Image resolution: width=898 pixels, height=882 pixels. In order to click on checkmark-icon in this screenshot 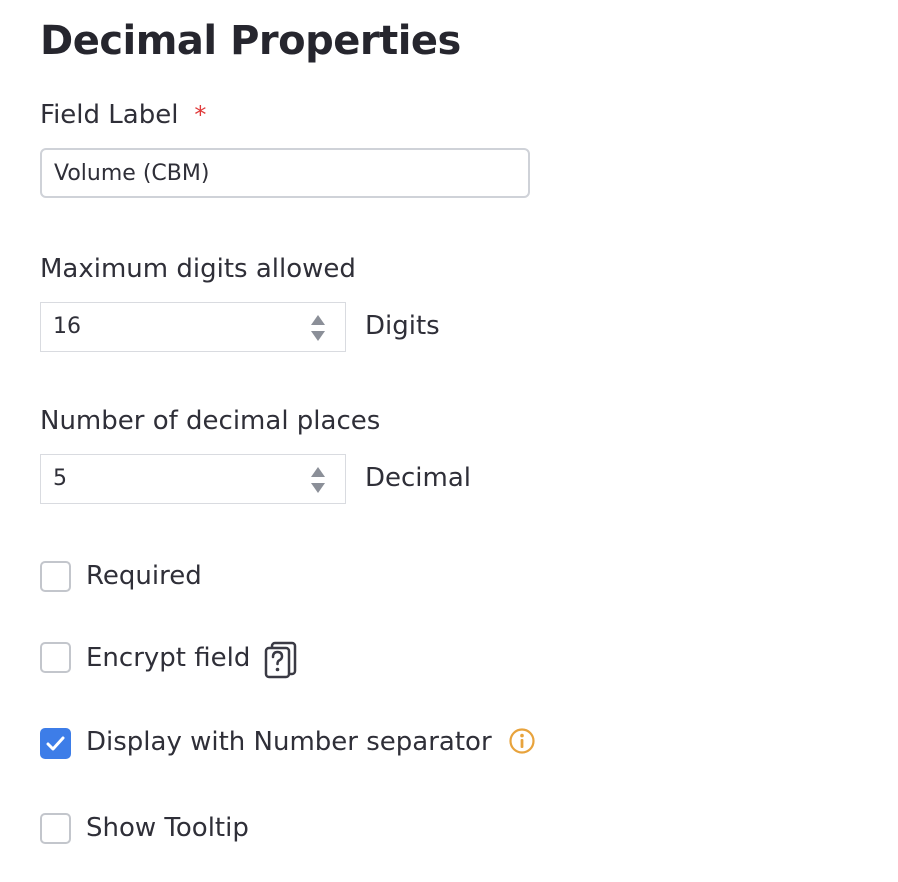, I will do `click(55, 743)`.